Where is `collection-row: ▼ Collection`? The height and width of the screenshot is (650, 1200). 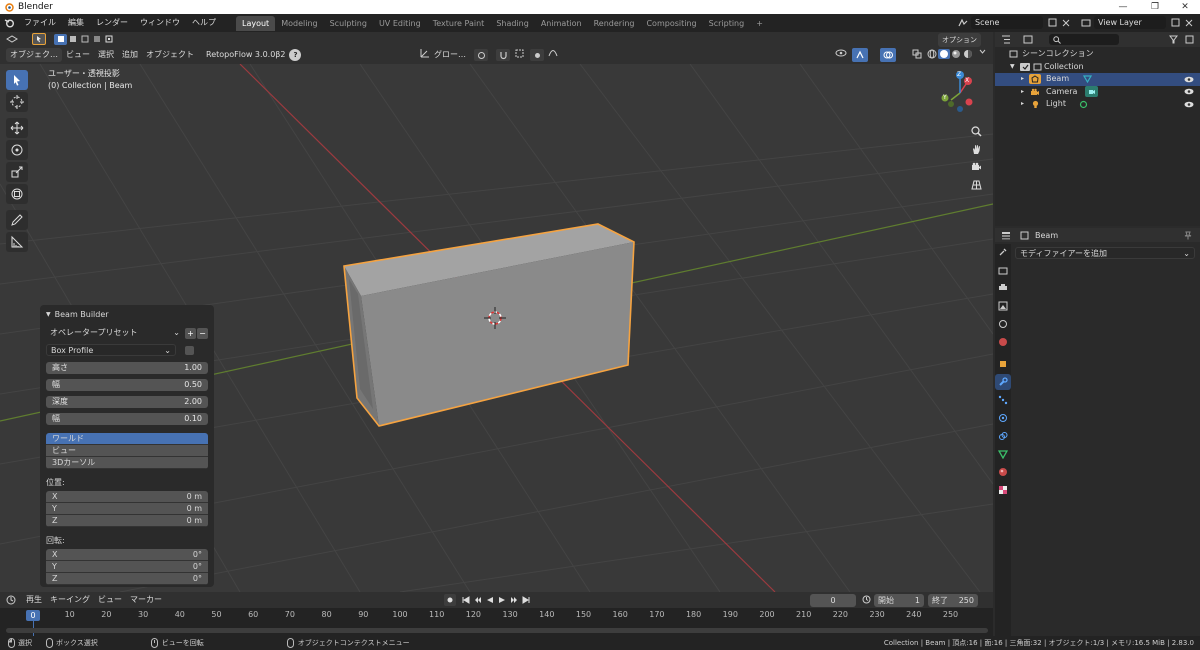
collection-row: ▼ Collection is located at coordinates (1097, 67).